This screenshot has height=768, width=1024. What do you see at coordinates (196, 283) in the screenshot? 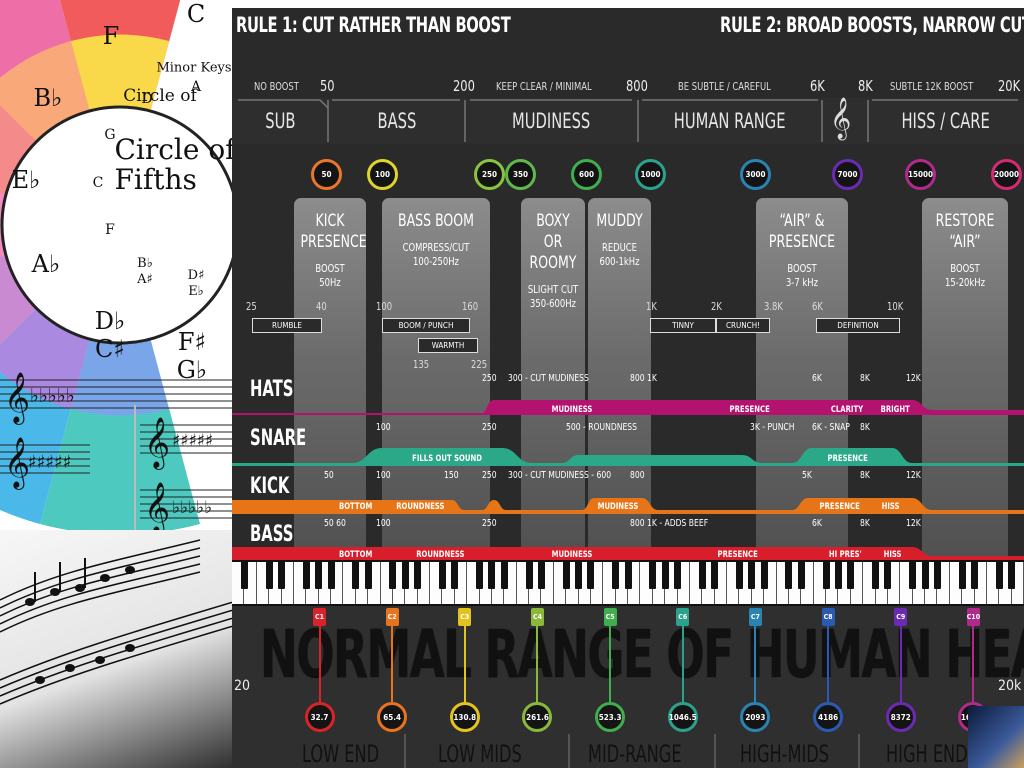
I see `inner-key-dsharp: D♯ E♭` at bounding box center [196, 283].